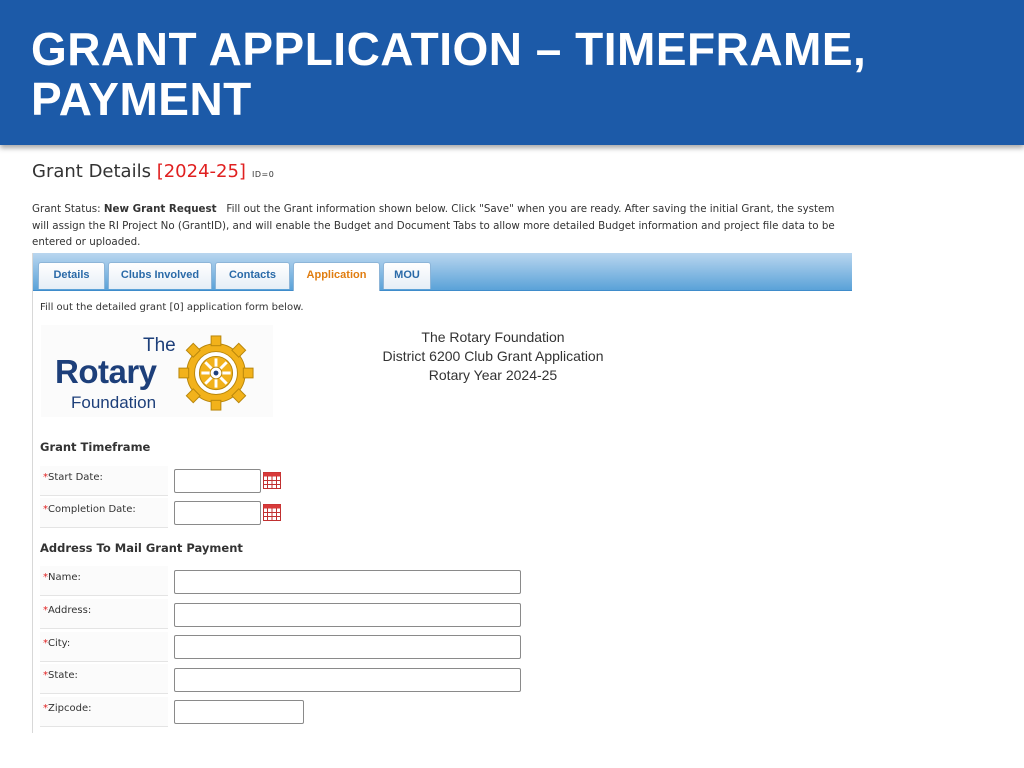 The height and width of the screenshot is (768, 1024). I want to click on address-label-text: Address:, so click(70, 610).